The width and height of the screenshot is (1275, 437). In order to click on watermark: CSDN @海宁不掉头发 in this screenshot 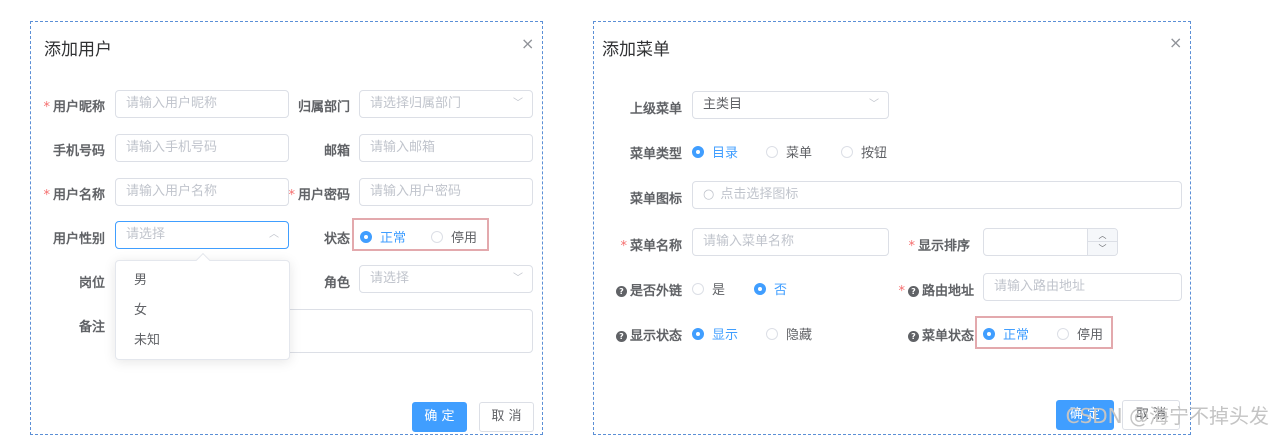, I will do `click(1167, 416)`.